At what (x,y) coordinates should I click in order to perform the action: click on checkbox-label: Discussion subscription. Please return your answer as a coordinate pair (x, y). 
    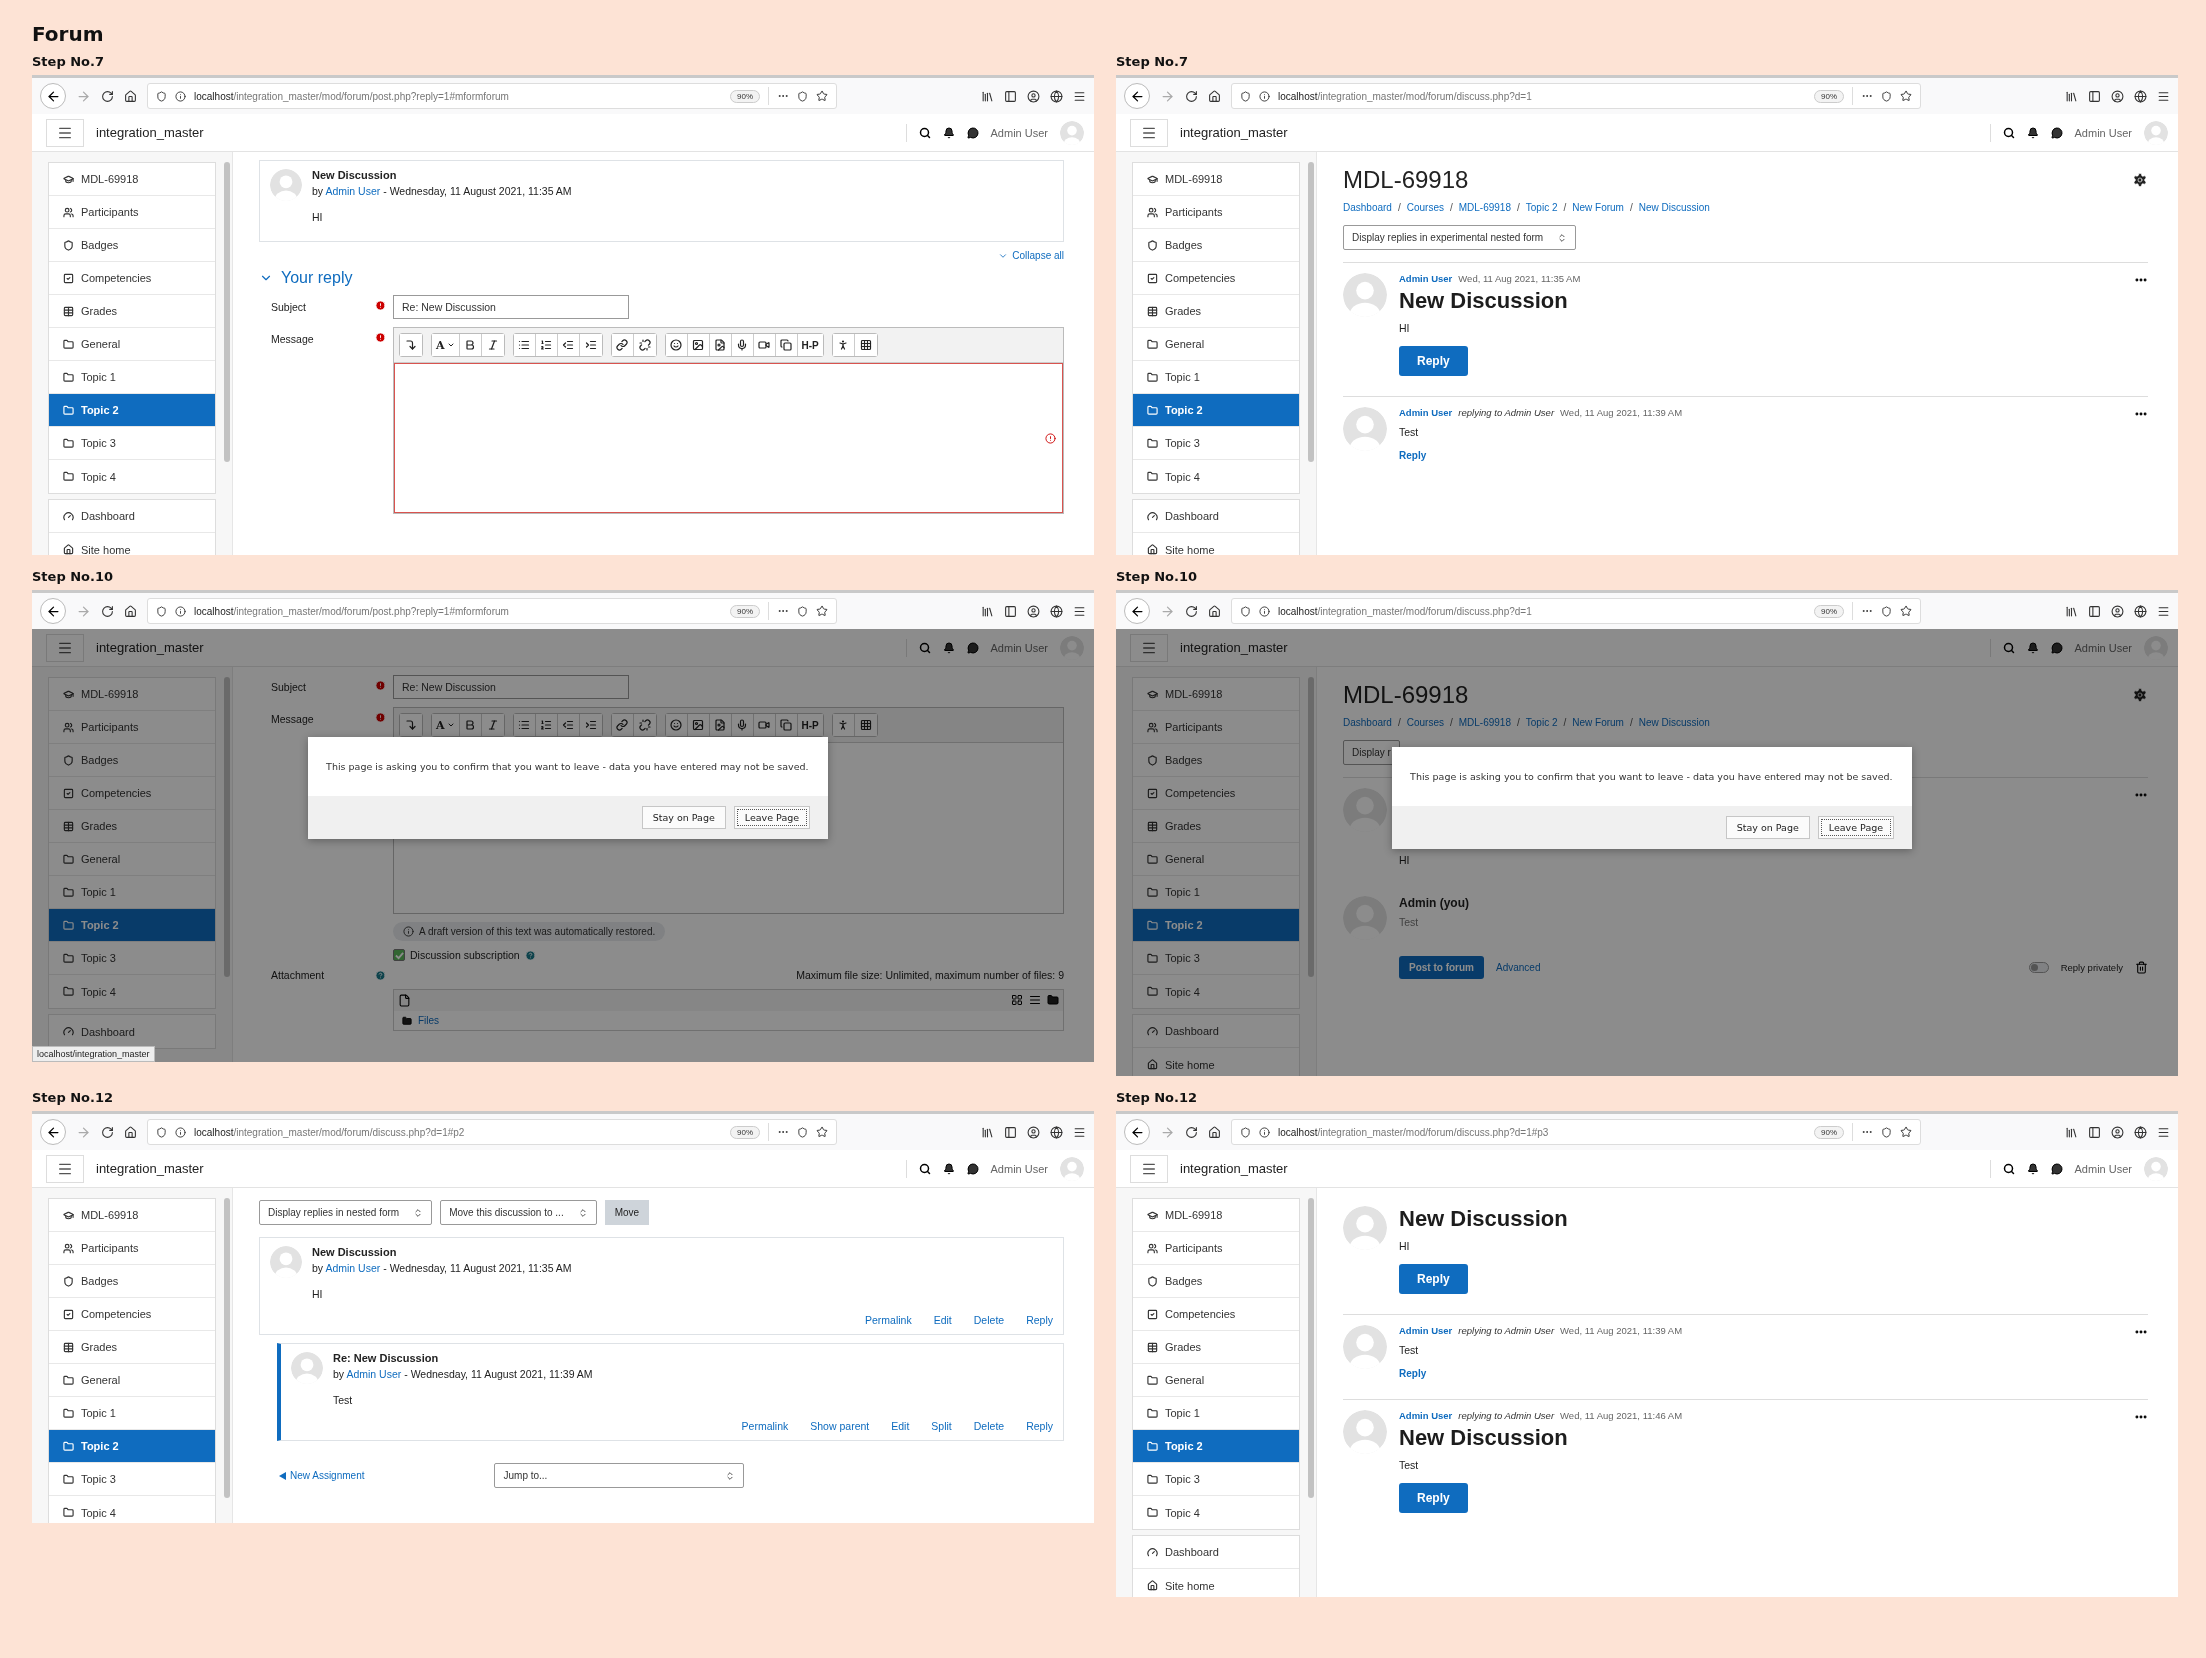
    Looking at the image, I should click on (465, 955).